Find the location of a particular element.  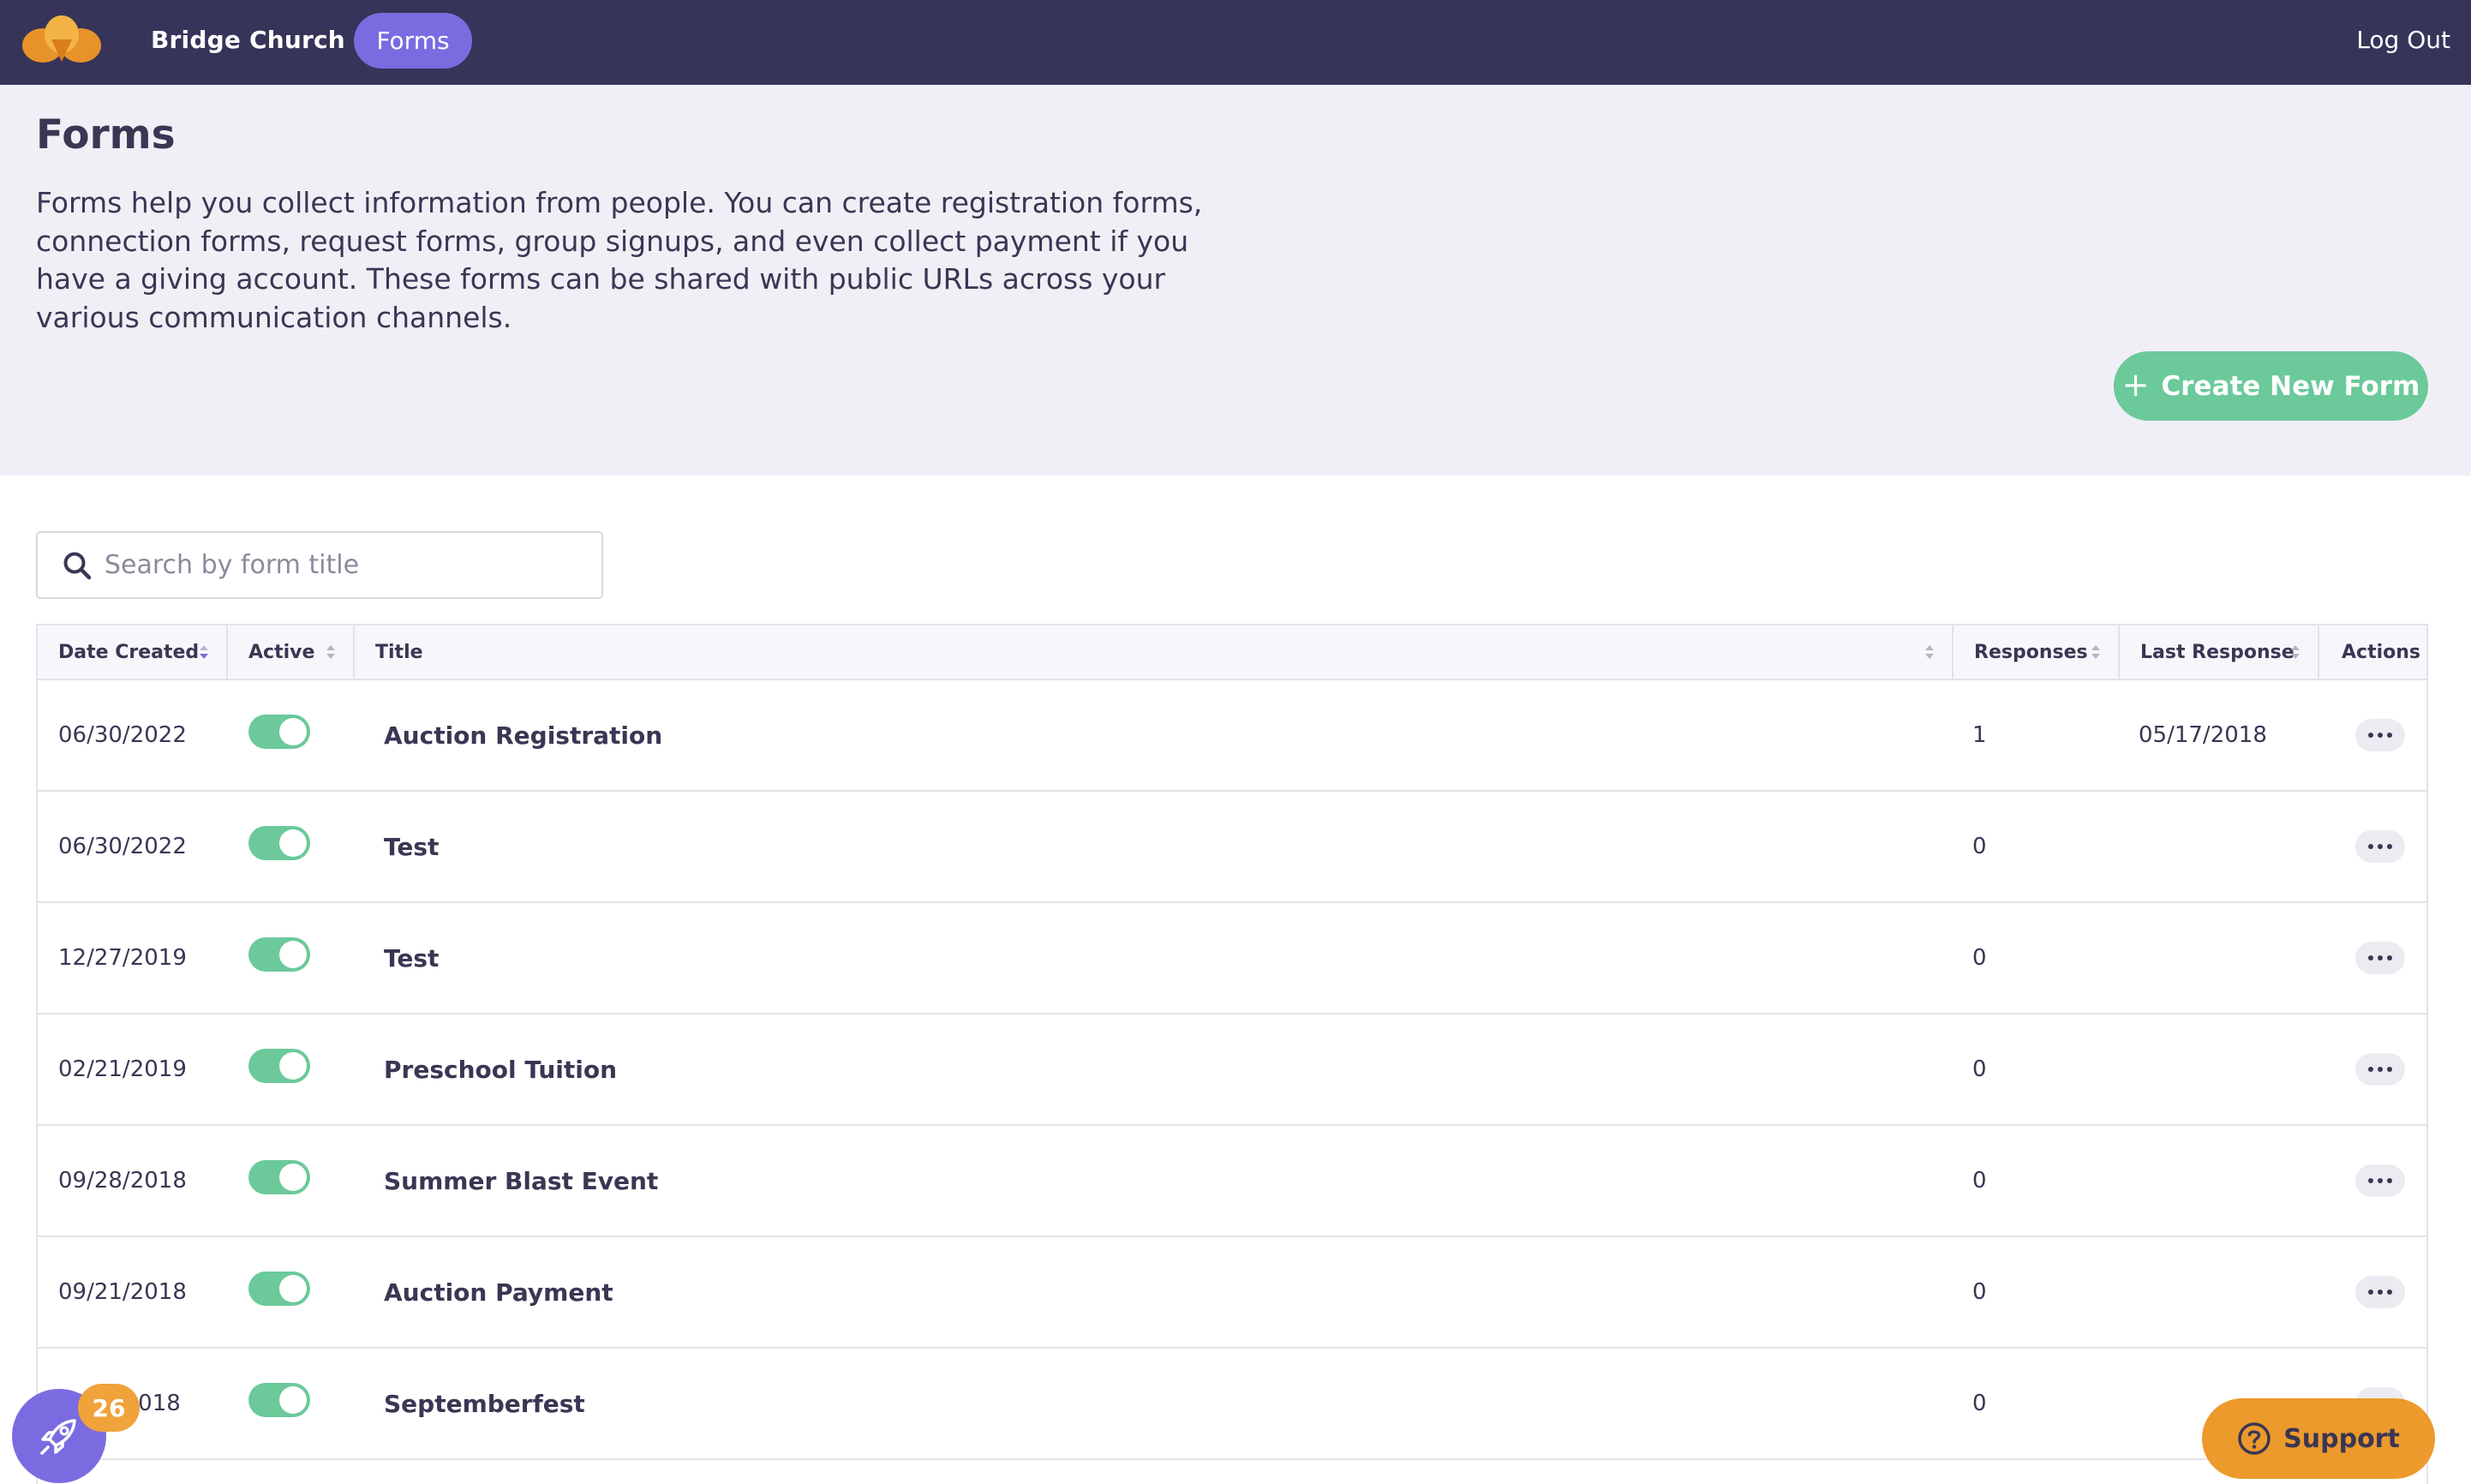

column-label: Responses is located at coordinates (2031, 652).